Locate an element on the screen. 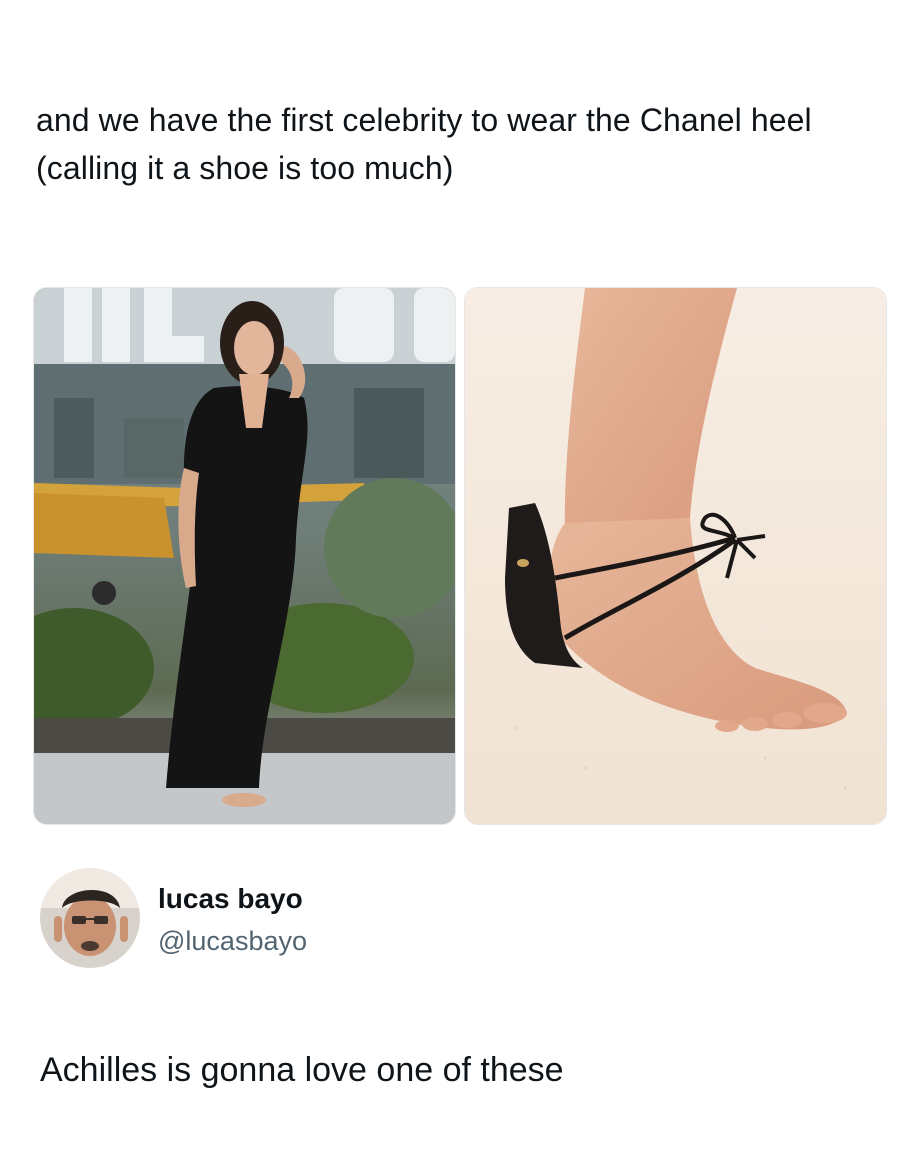 This screenshot has width=919, height=1169. author-display-name: lucas bayo is located at coordinates (230, 899).